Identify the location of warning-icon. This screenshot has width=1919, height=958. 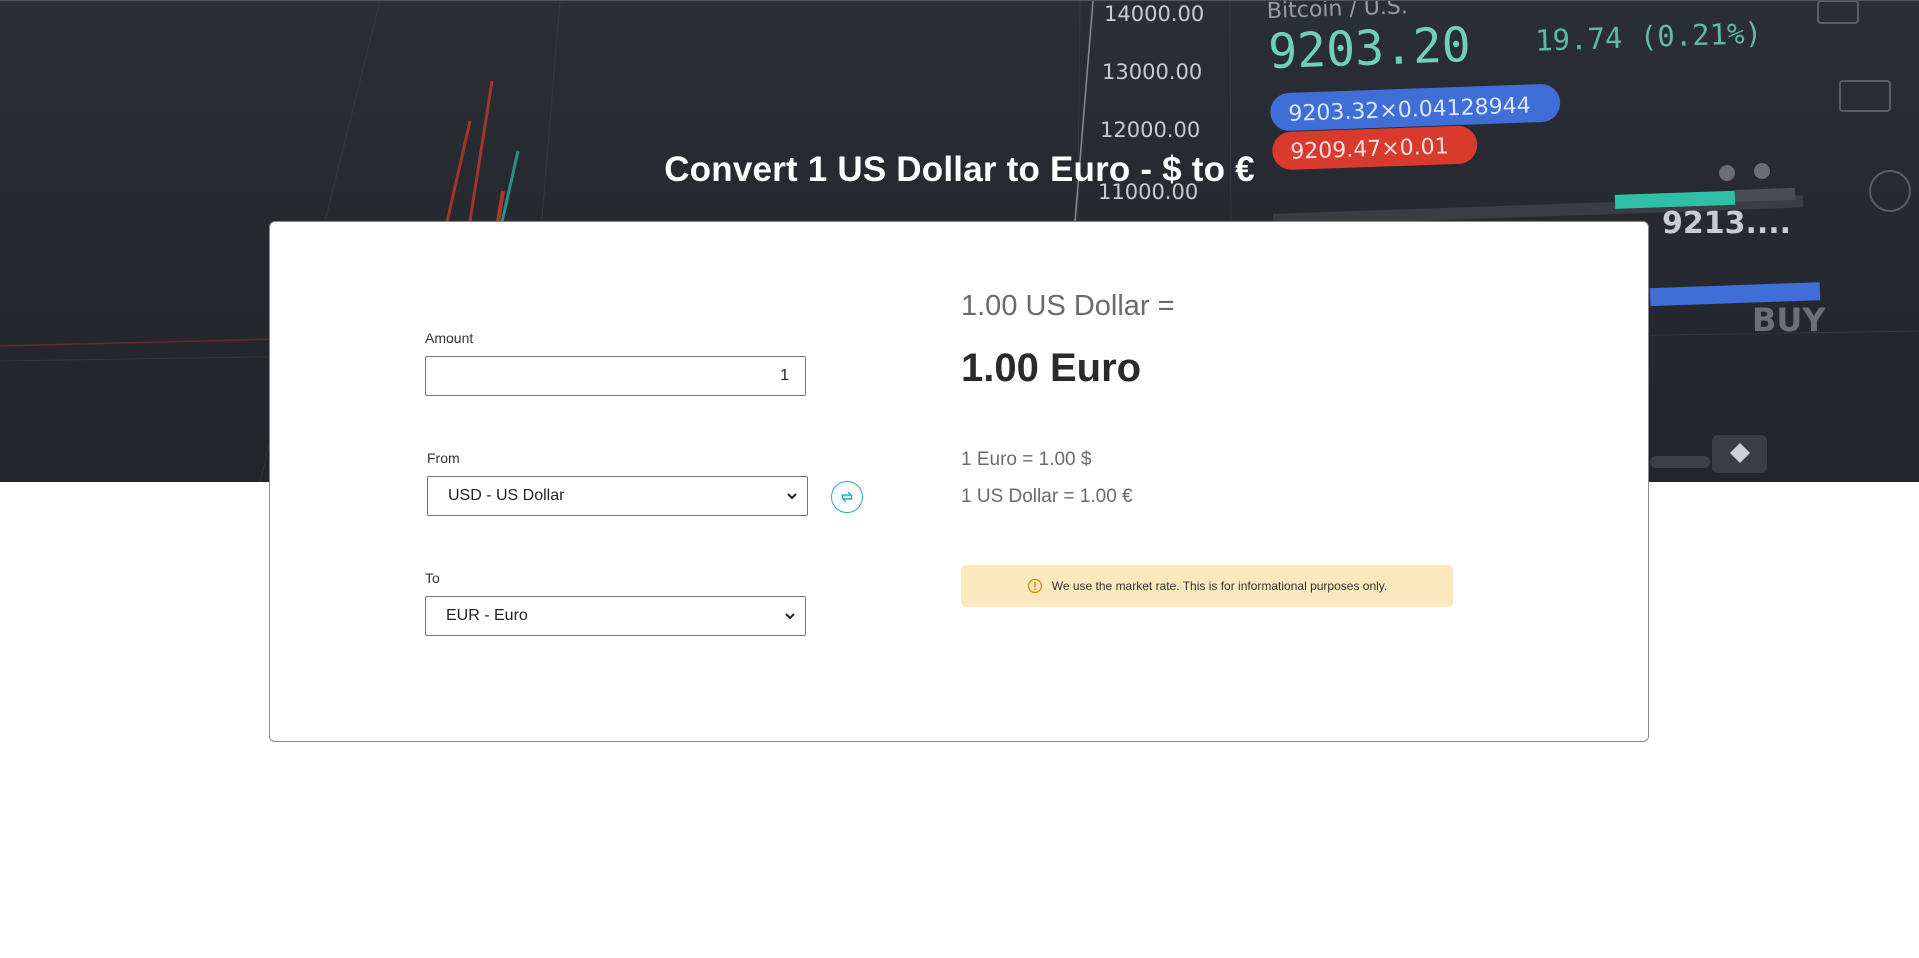
(1034, 586).